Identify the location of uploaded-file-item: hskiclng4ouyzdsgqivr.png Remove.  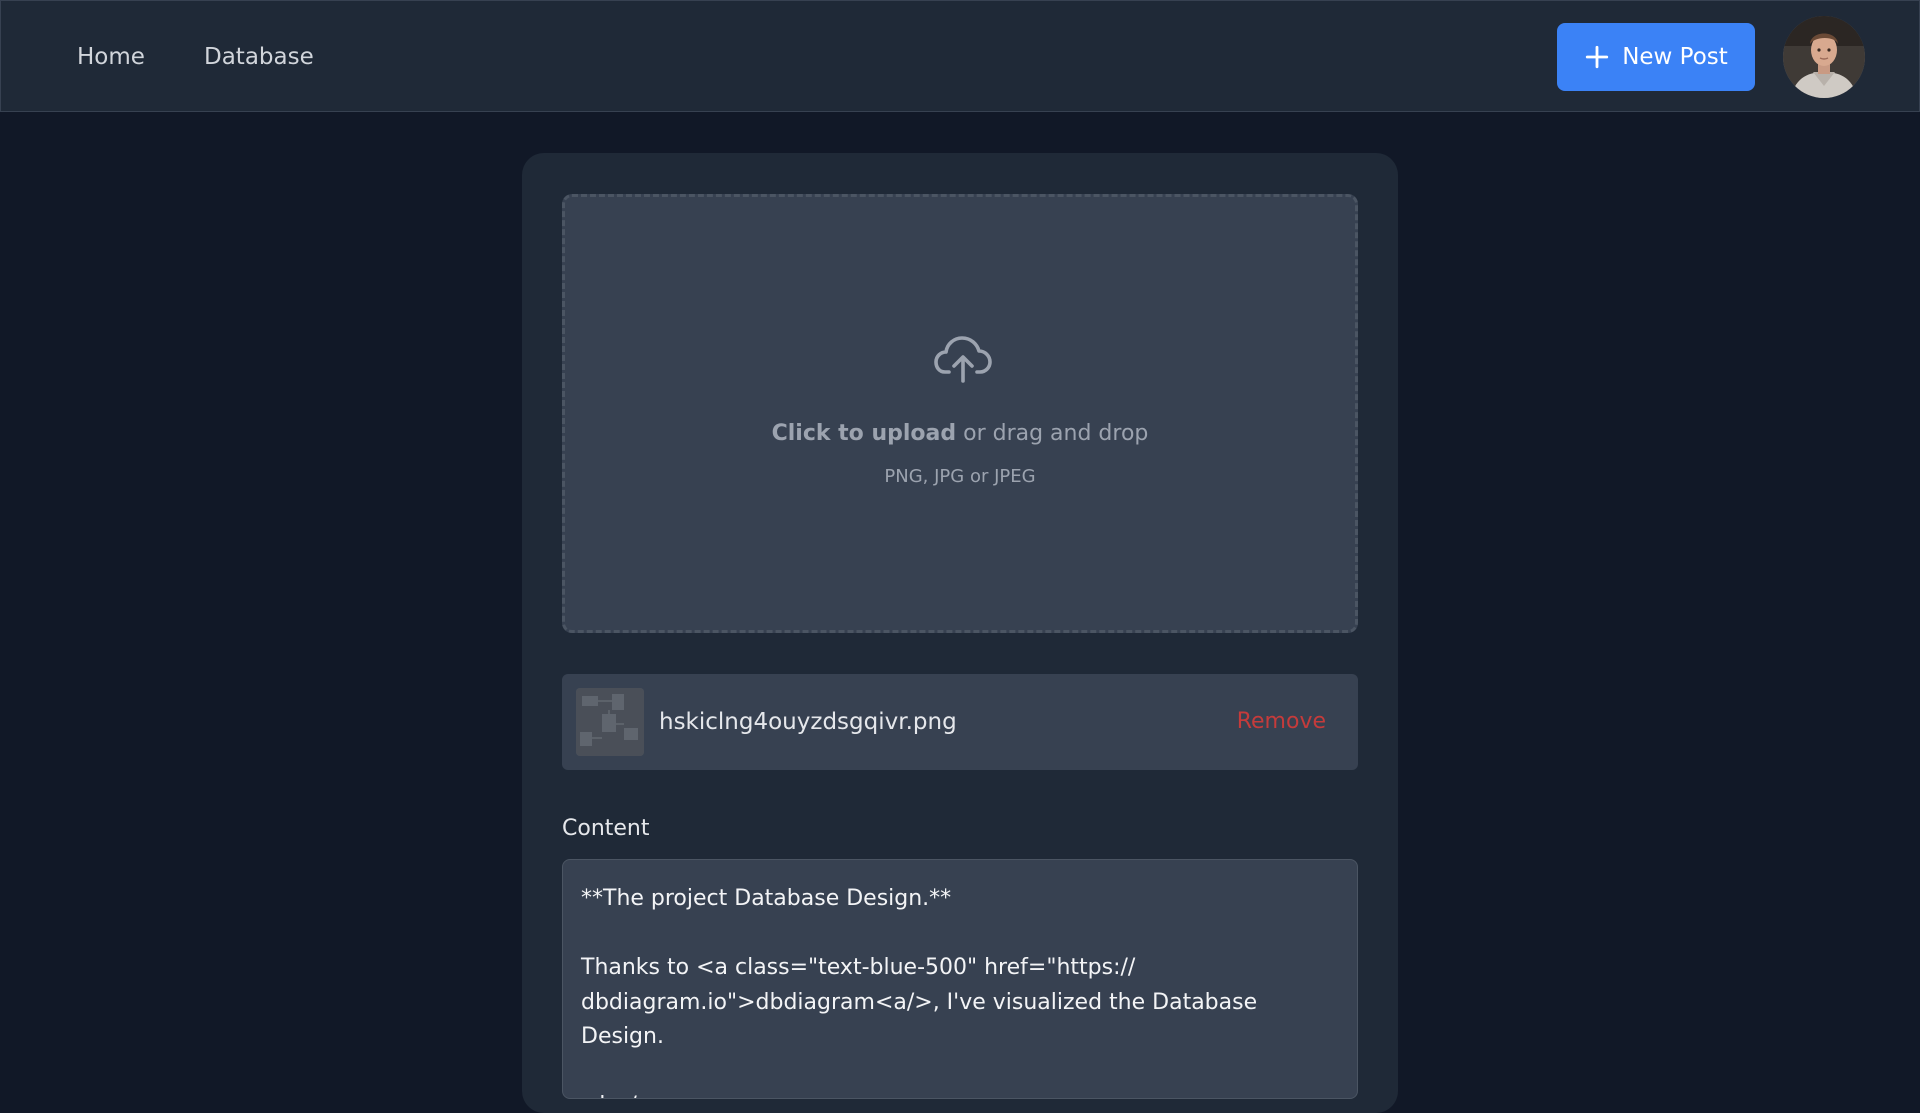
(960, 722).